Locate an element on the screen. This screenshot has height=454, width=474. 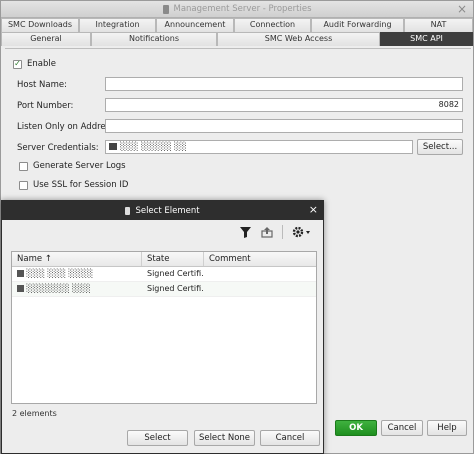
server-credentials-value: ░░░ ░░░░░ ░░ is located at coordinates (153, 146).